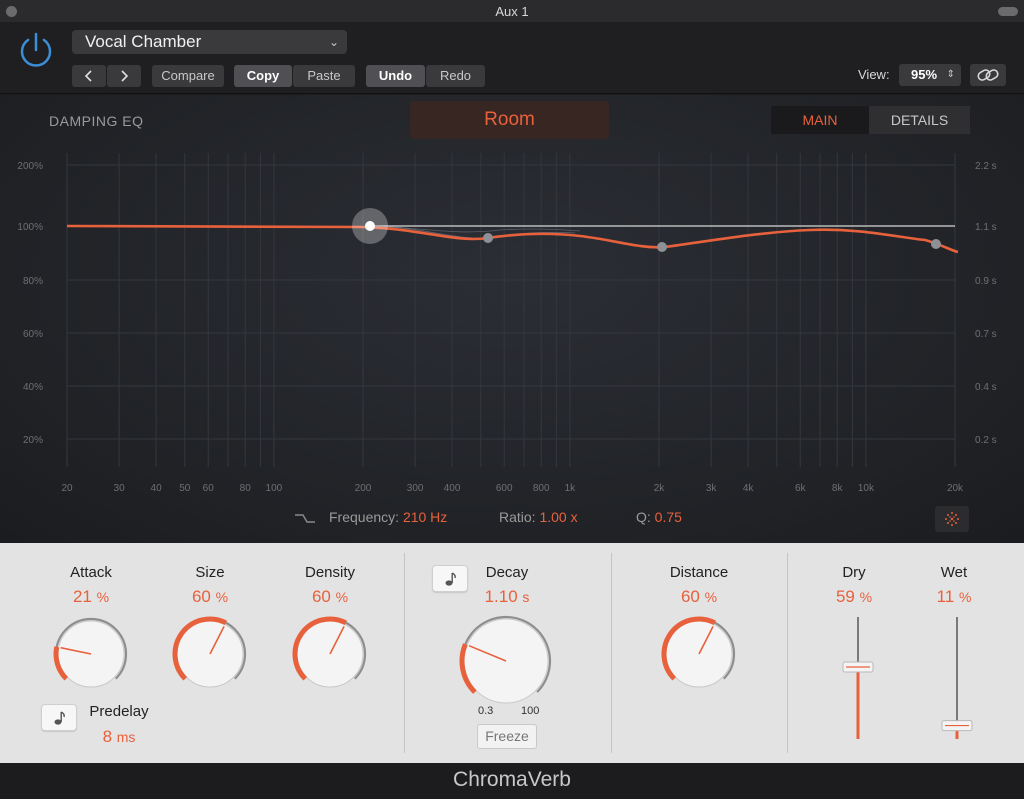 This screenshot has height=799, width=1024. I want to click on left-axis-tick: 40%, so click(33, 387).